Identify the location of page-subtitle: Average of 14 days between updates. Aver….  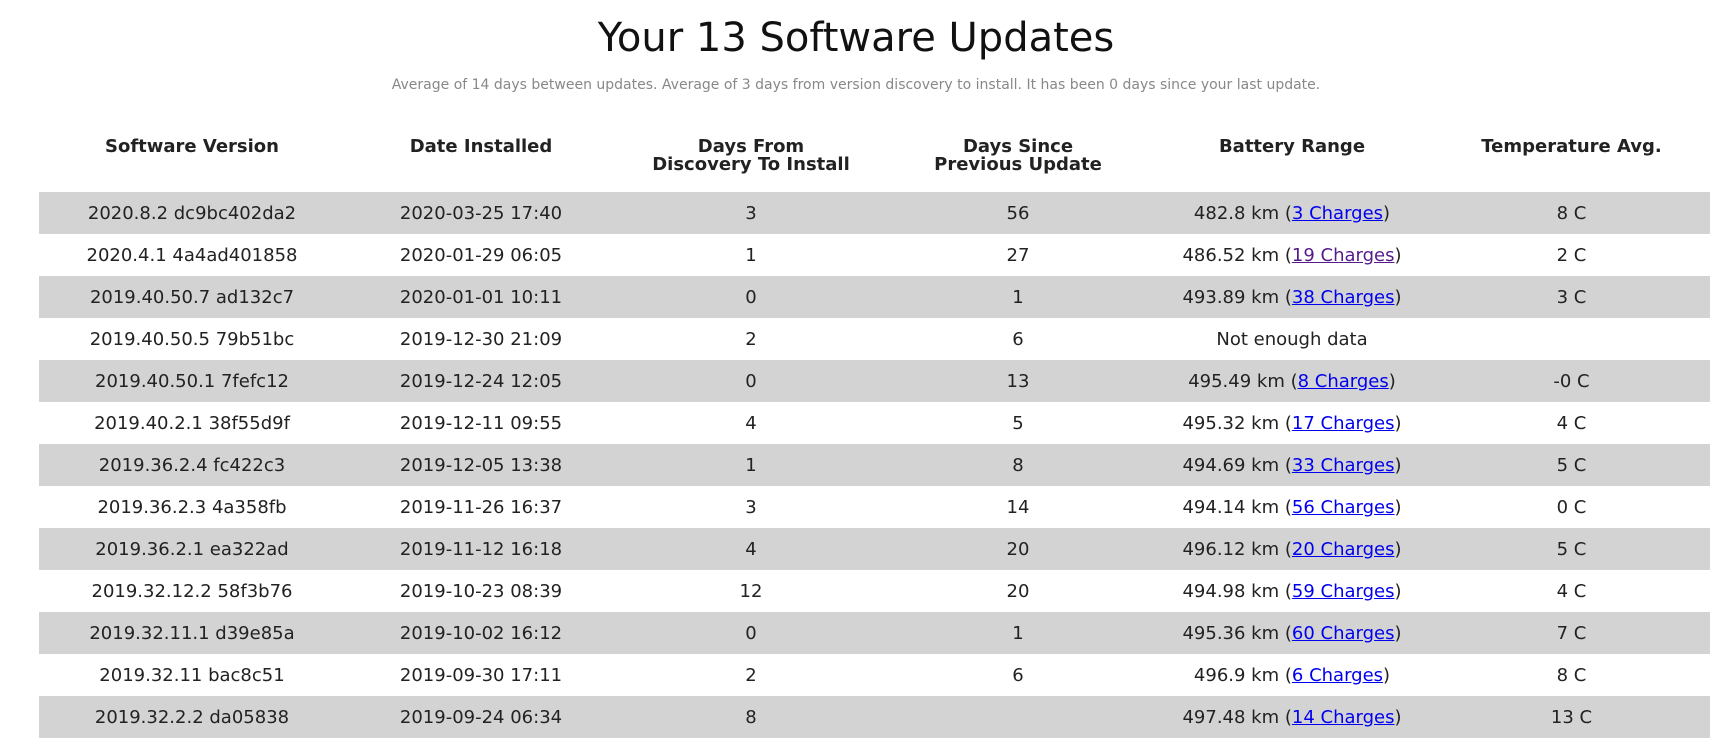
(856, 85).